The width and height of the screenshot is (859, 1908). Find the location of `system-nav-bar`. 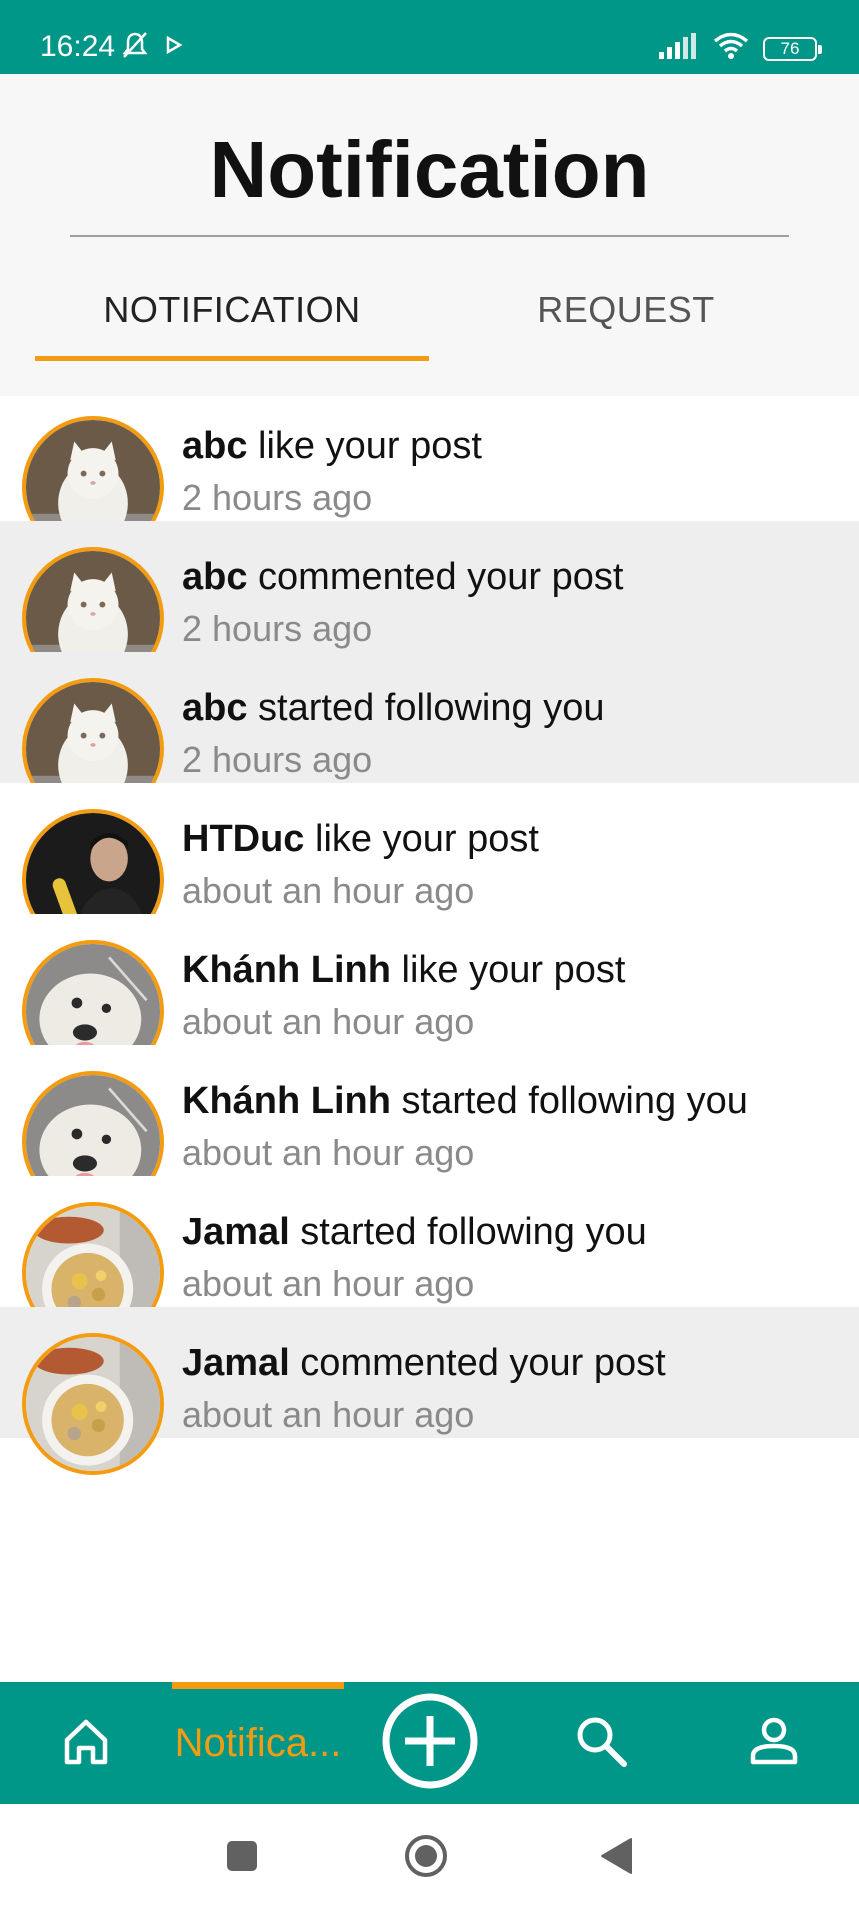

system-nav-bar is located at coordinates (429, 1856).